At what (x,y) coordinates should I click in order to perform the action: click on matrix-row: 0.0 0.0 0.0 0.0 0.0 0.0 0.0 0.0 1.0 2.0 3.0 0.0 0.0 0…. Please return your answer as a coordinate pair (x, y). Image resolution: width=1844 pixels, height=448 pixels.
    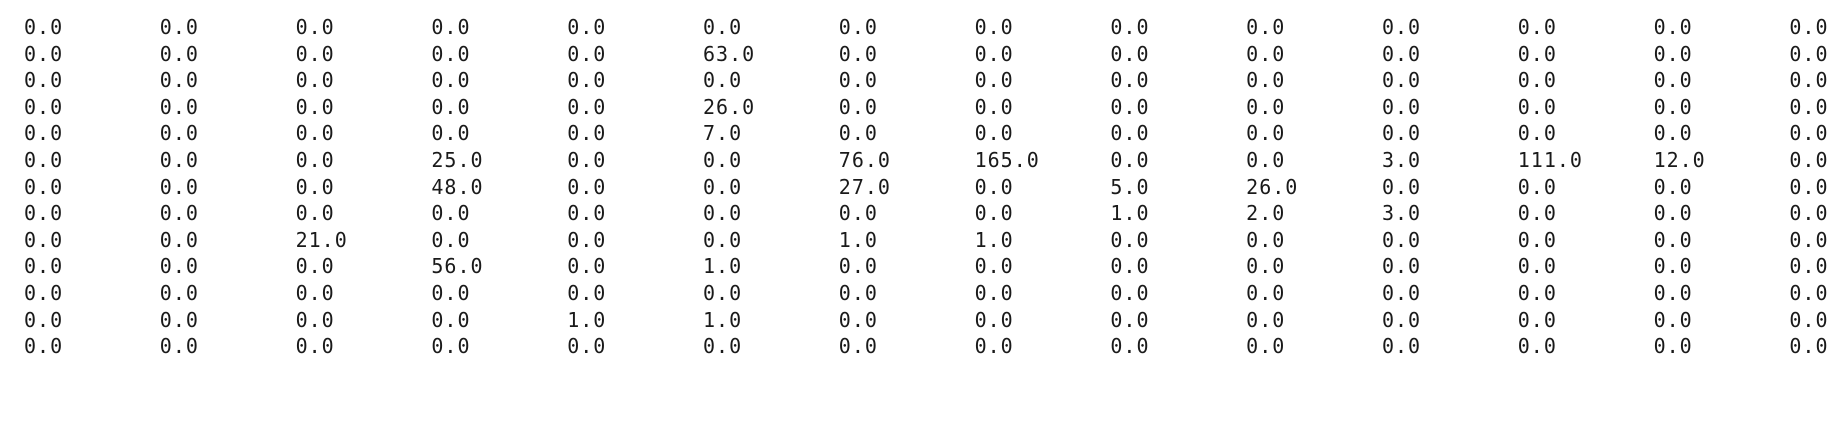
    Looking at the image, I should click on (934, 213).